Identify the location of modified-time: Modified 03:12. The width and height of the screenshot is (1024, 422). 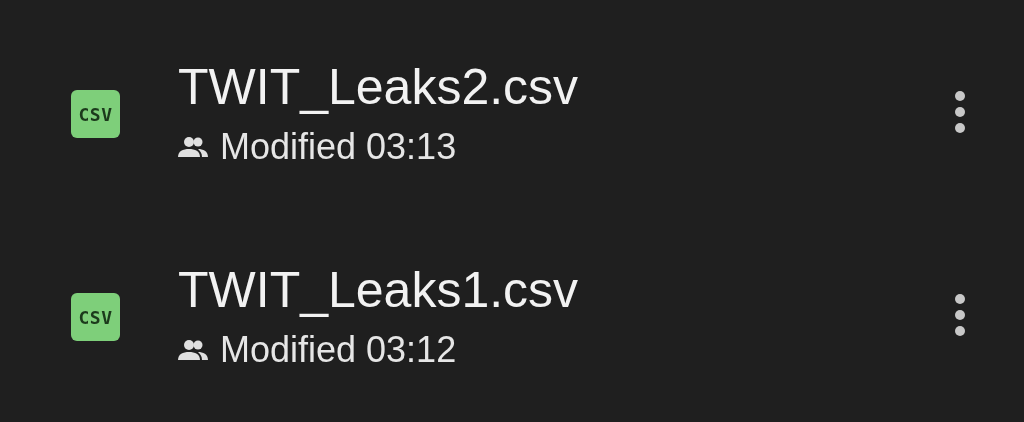
(338, 350).